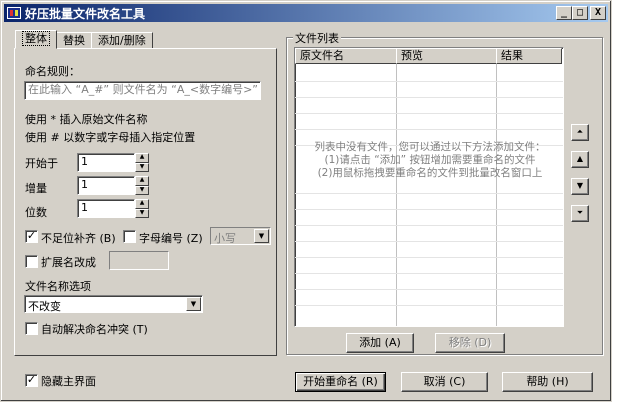 The image size is (617, 406). What do you see at coordinates (129, 236) in the screenshot?
I see `letter-num-checkbox` at bounding box center [129, 236].